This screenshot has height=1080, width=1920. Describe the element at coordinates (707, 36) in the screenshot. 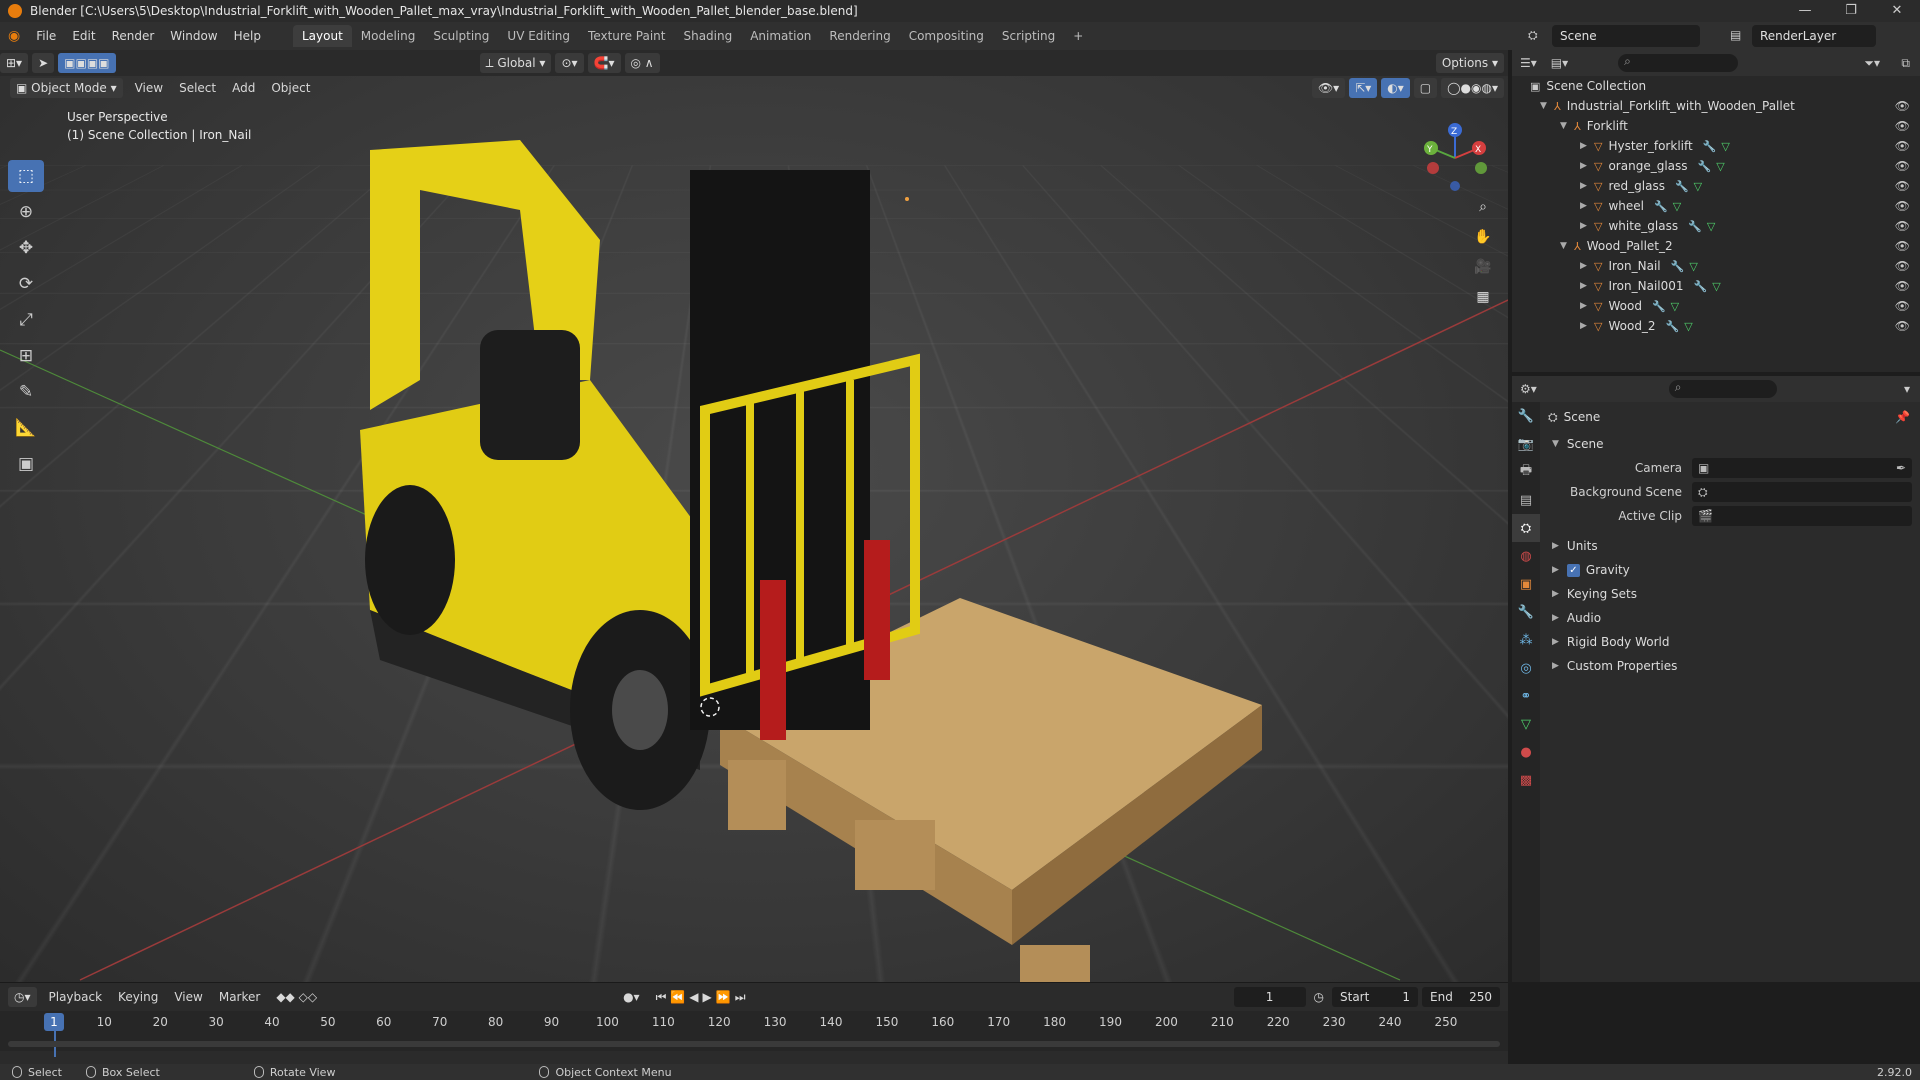

I see `tab-shading: Shading` at that location.